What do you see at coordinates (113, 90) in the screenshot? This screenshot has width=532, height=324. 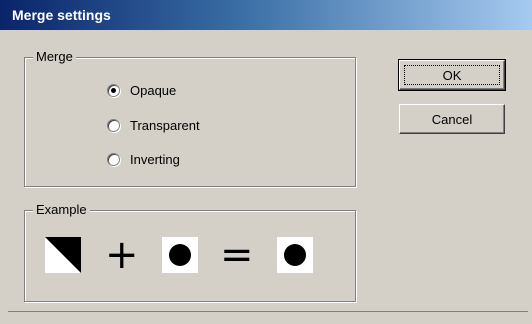 I see `radio-opaque-indicator` at bounding box center [113, 90].